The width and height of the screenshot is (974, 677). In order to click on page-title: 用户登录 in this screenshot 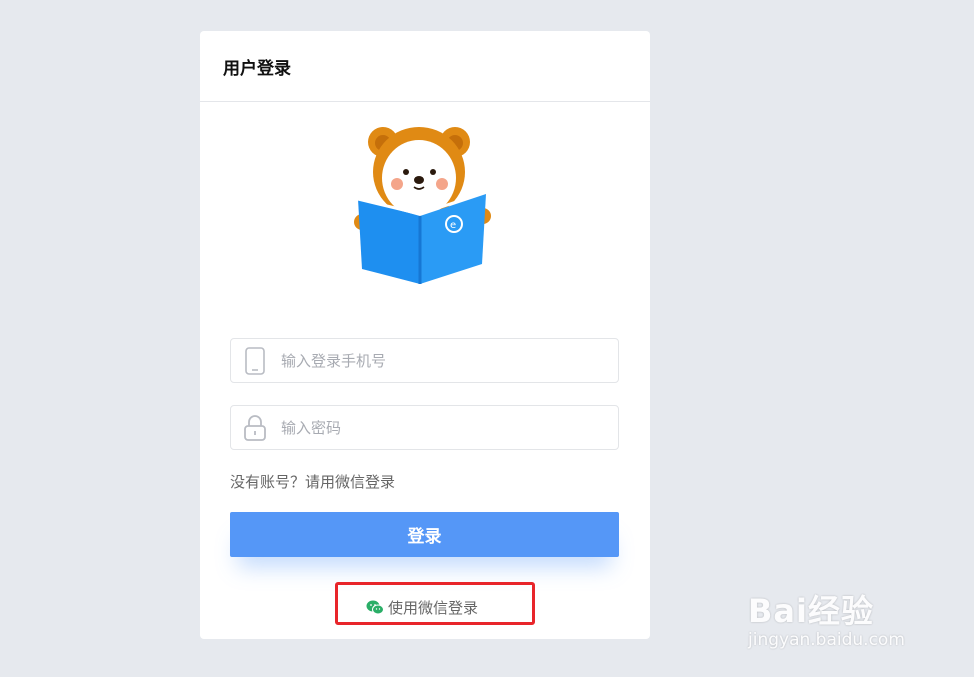, I will do `click(257, 68)`.